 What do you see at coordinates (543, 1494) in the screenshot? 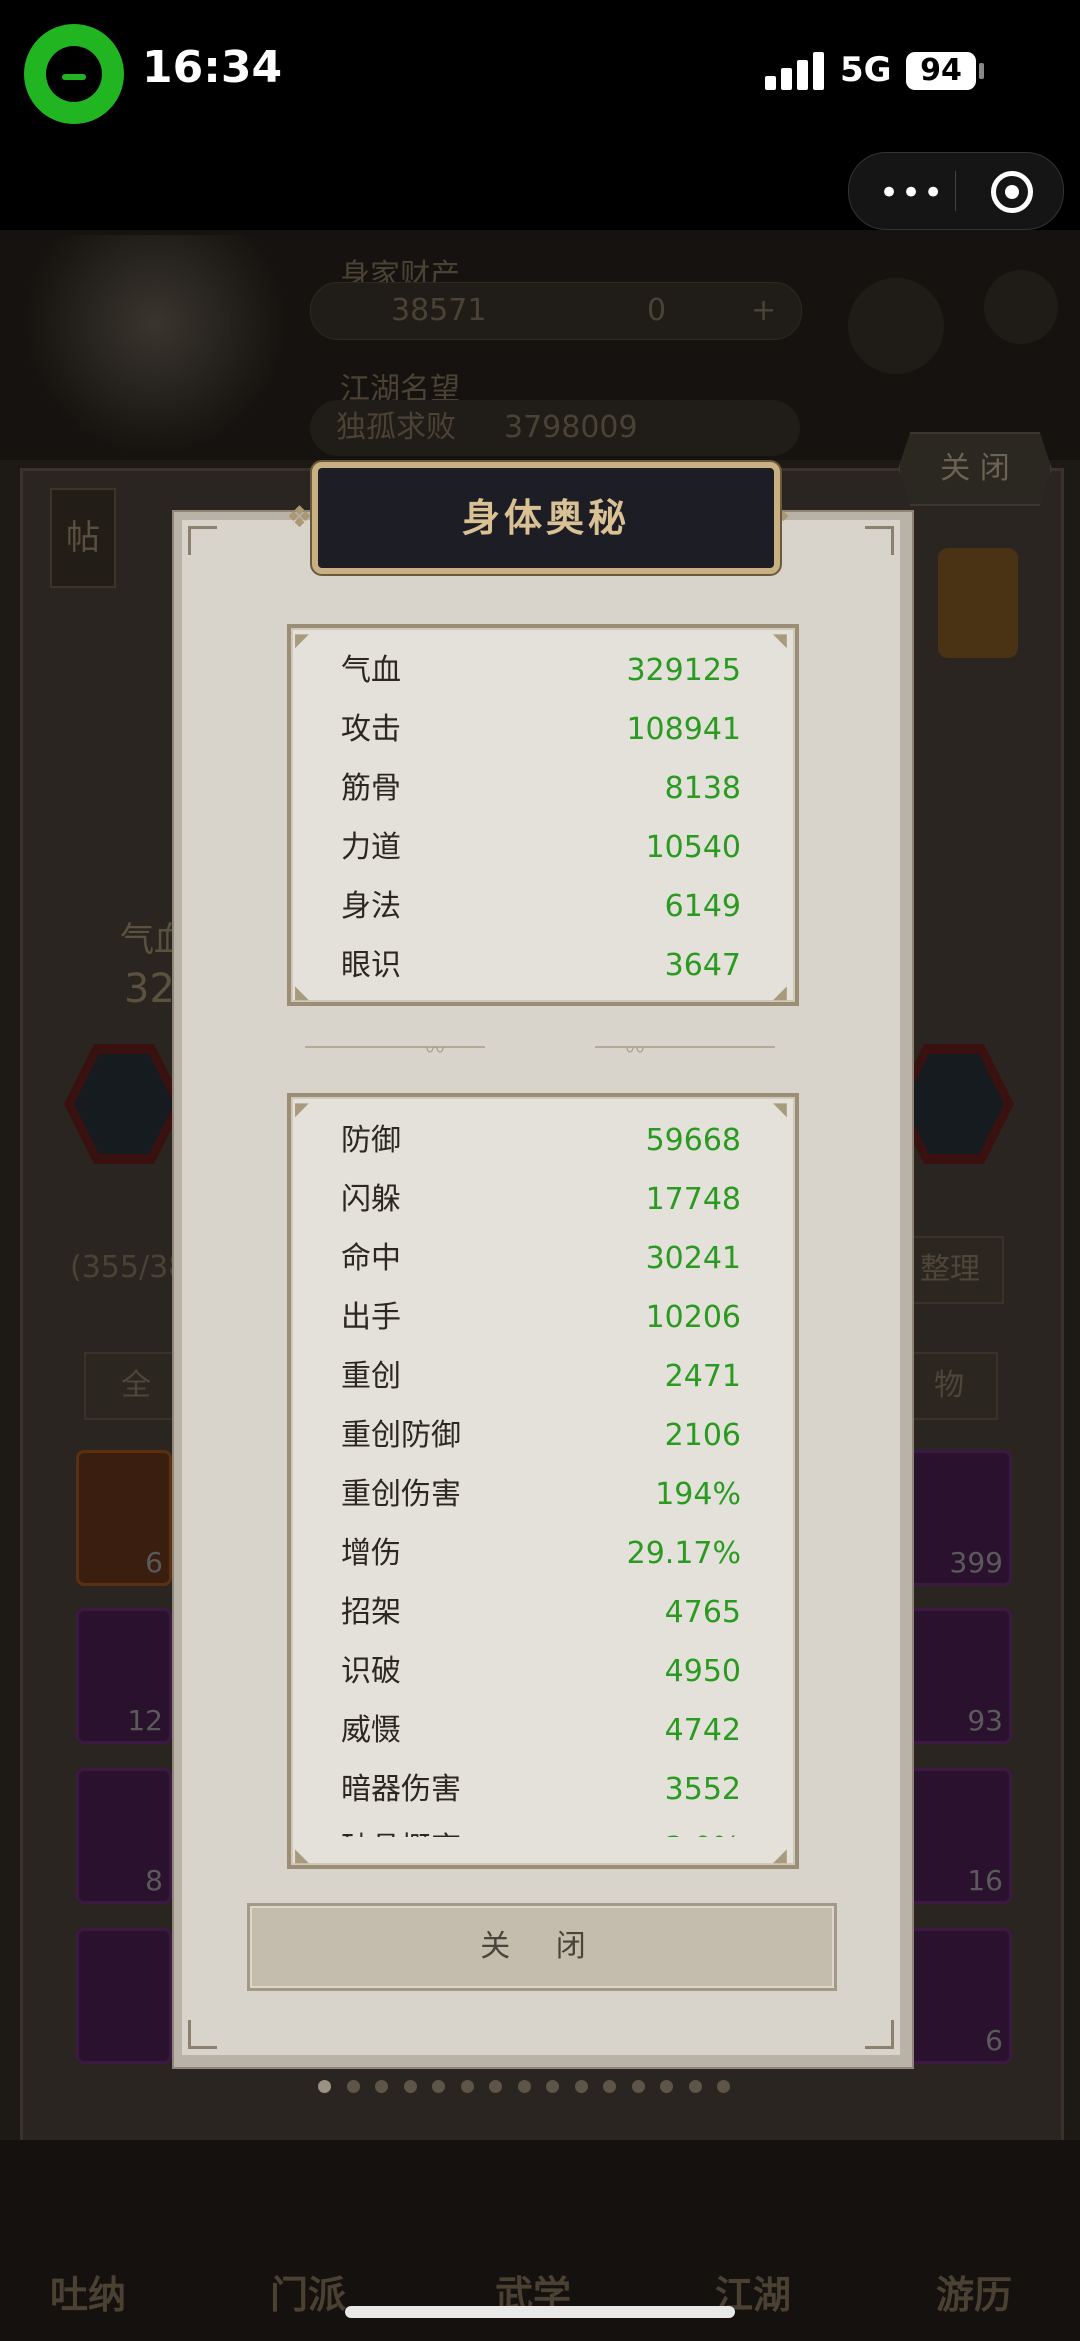
I see `stat-row: 重创伤害 194%` at bounding box center [543, 1494].